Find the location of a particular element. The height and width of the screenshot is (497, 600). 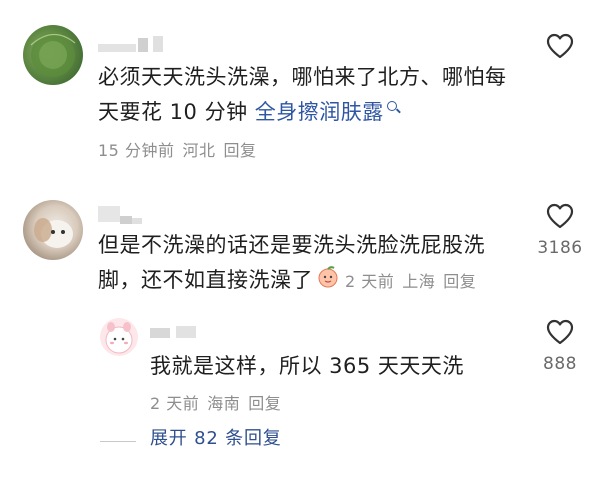

comment-meta: 2 天前 上海 回复 is located at coordinates (414, 281).